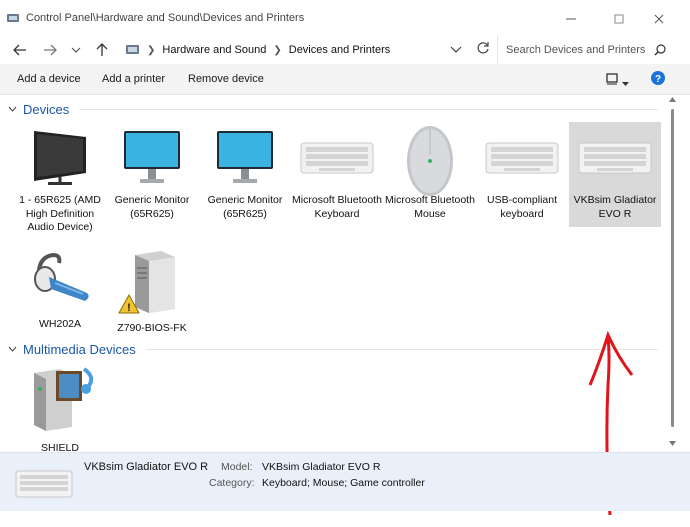 This screenshot has width=690, height=527. I want to click on scrollbar-thumb, so click(672, 268).